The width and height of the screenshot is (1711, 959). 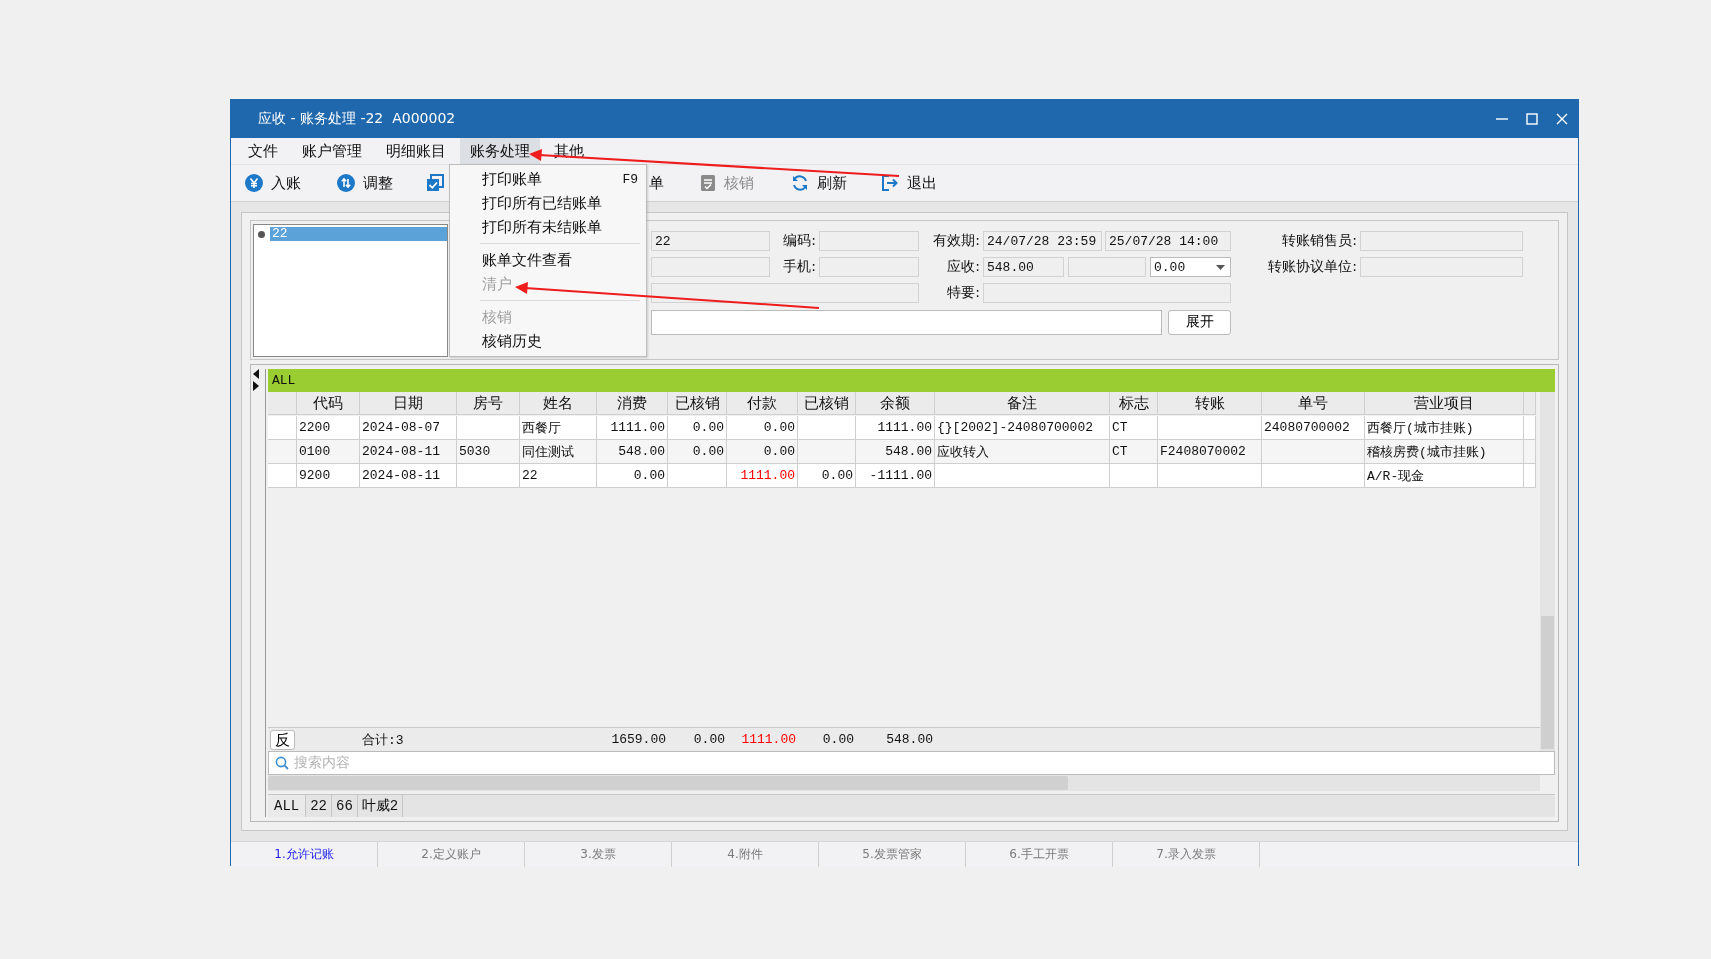 I want to click on table-cell: 西餐厅, so click(x=558, y=428).